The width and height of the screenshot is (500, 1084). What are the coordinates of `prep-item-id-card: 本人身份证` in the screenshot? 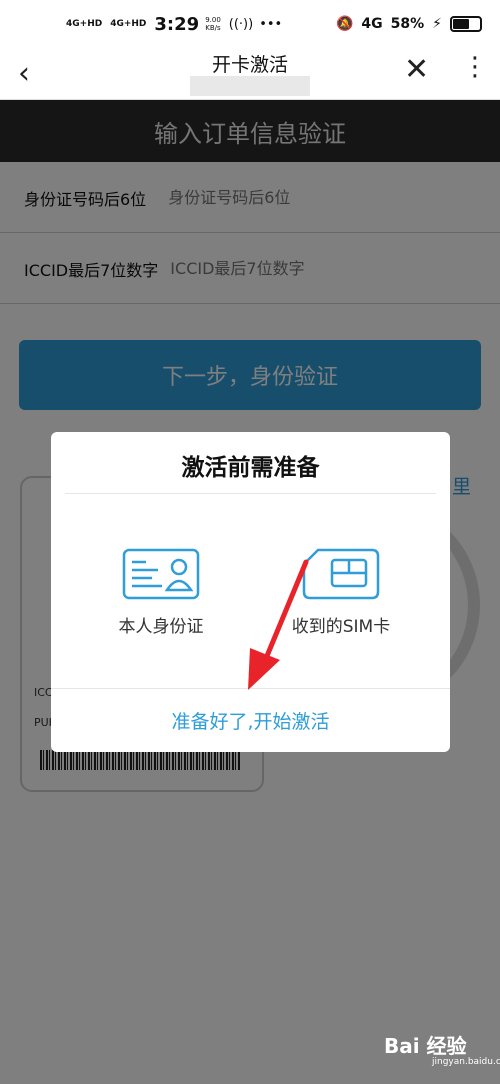 It's located at (161, 592).